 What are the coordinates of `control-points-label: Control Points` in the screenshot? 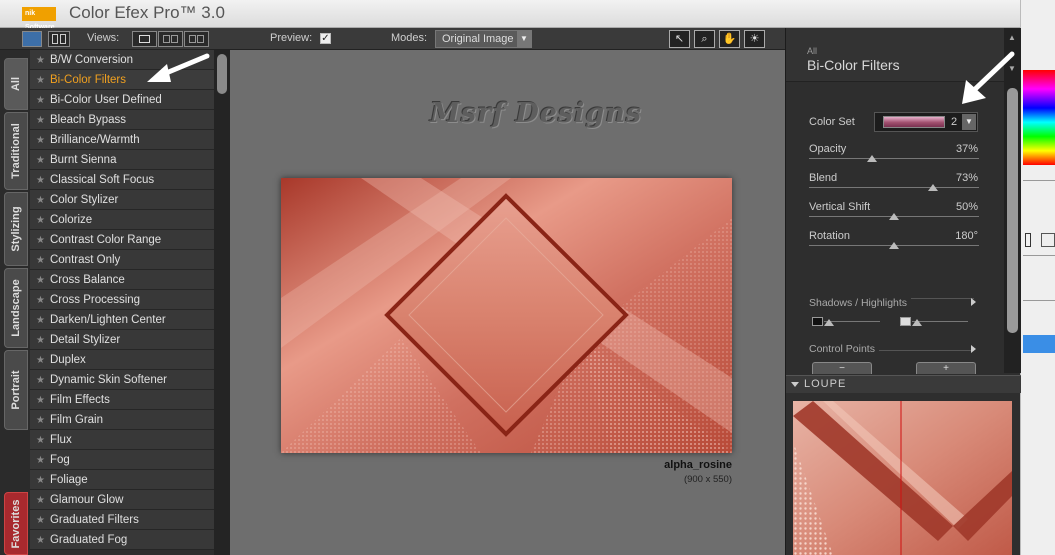 It's located at (844, 349).